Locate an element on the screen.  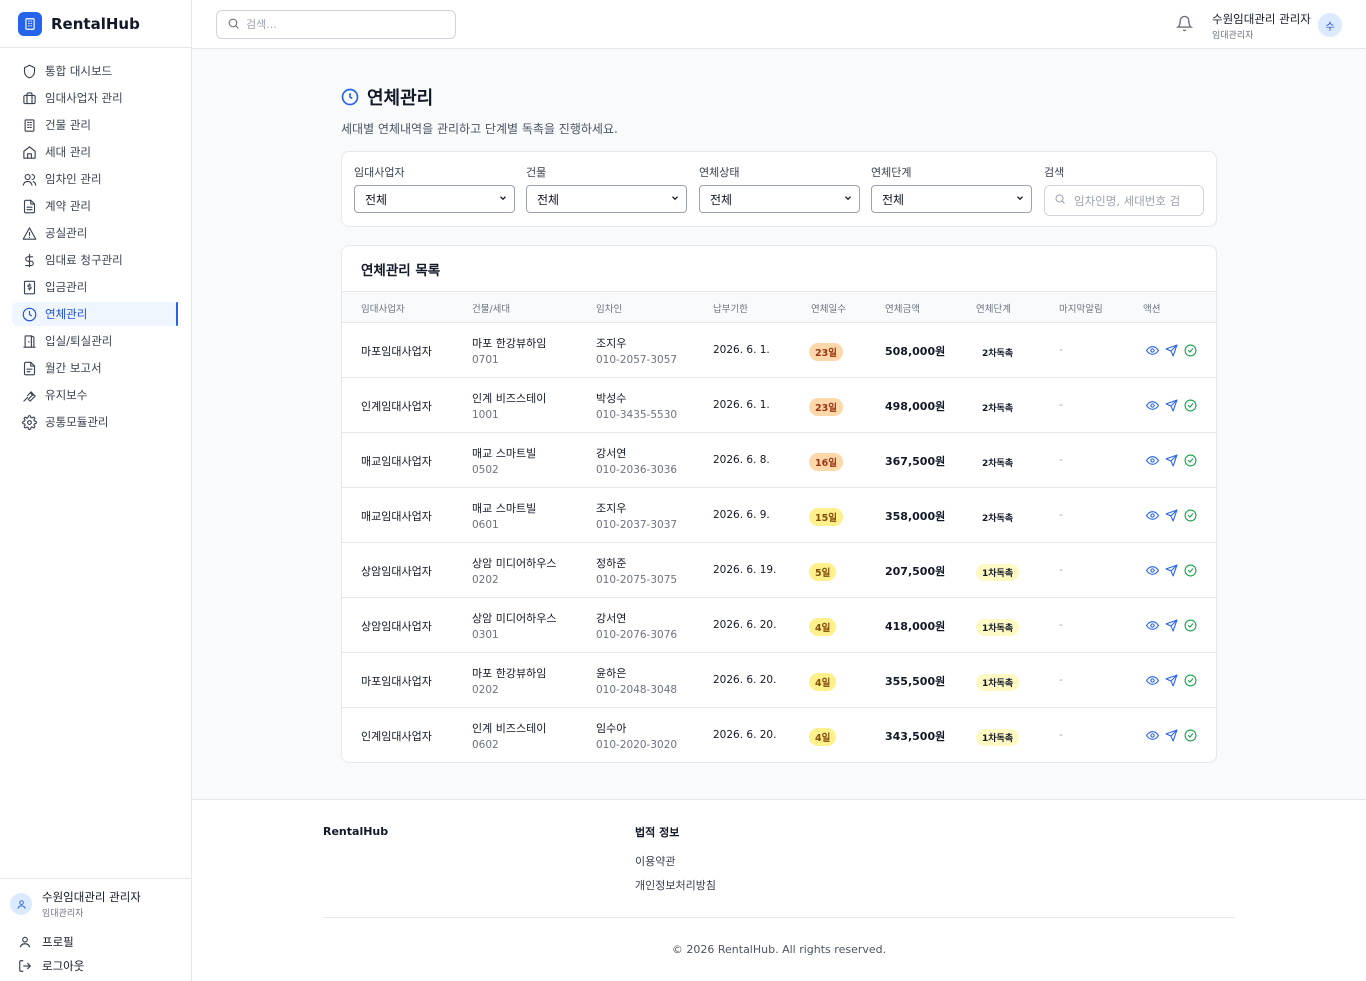
row-stage: 2차독촉 is located at coordinates (998, 517).